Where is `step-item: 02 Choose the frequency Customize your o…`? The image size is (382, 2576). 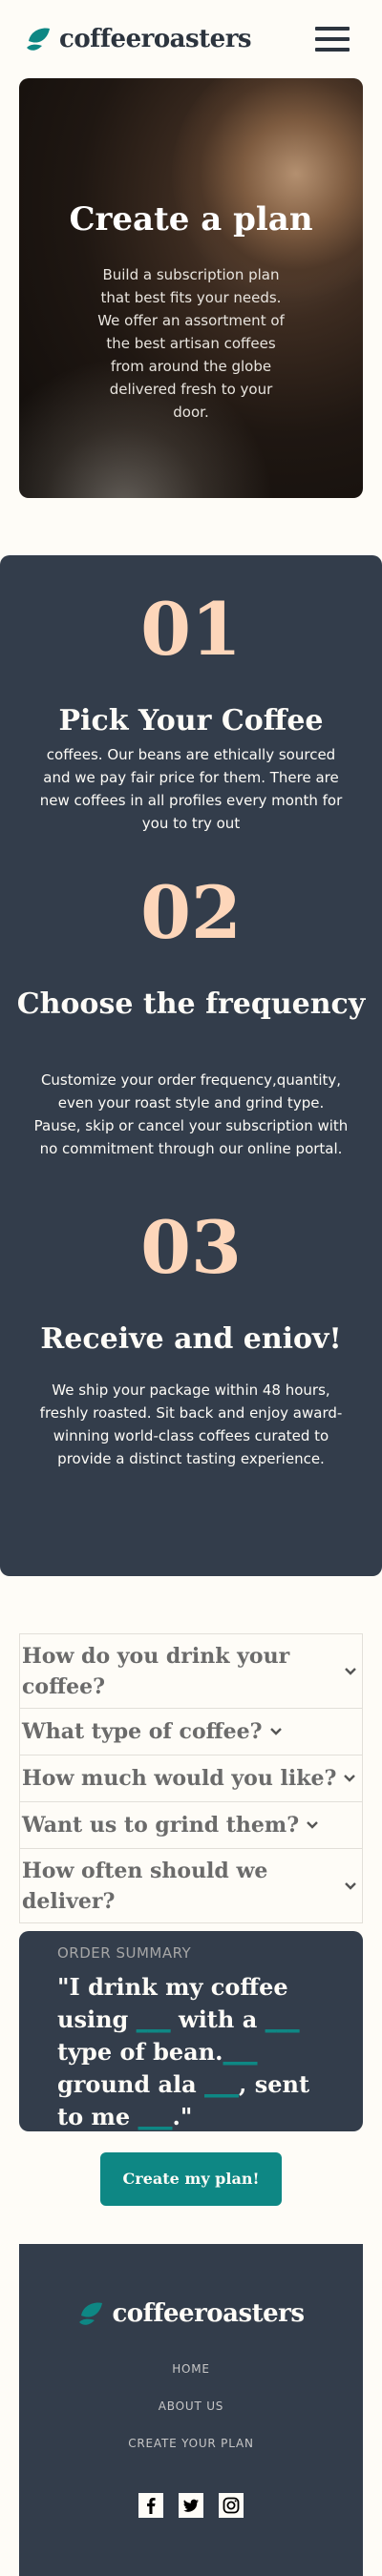 step-item: 02 Choose the frequency Customize your o… is located at coordinates (191, 1018).